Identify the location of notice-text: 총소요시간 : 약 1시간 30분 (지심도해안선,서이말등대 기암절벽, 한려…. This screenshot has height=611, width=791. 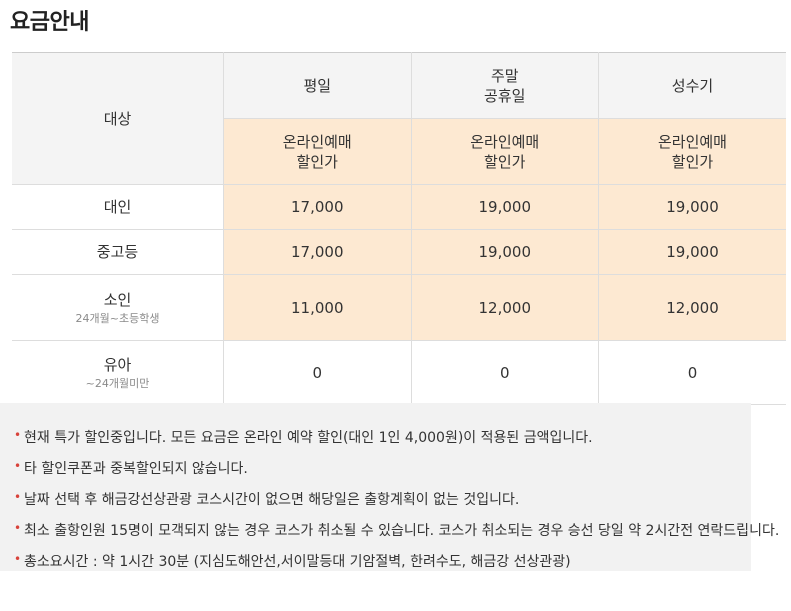
(297, 562).